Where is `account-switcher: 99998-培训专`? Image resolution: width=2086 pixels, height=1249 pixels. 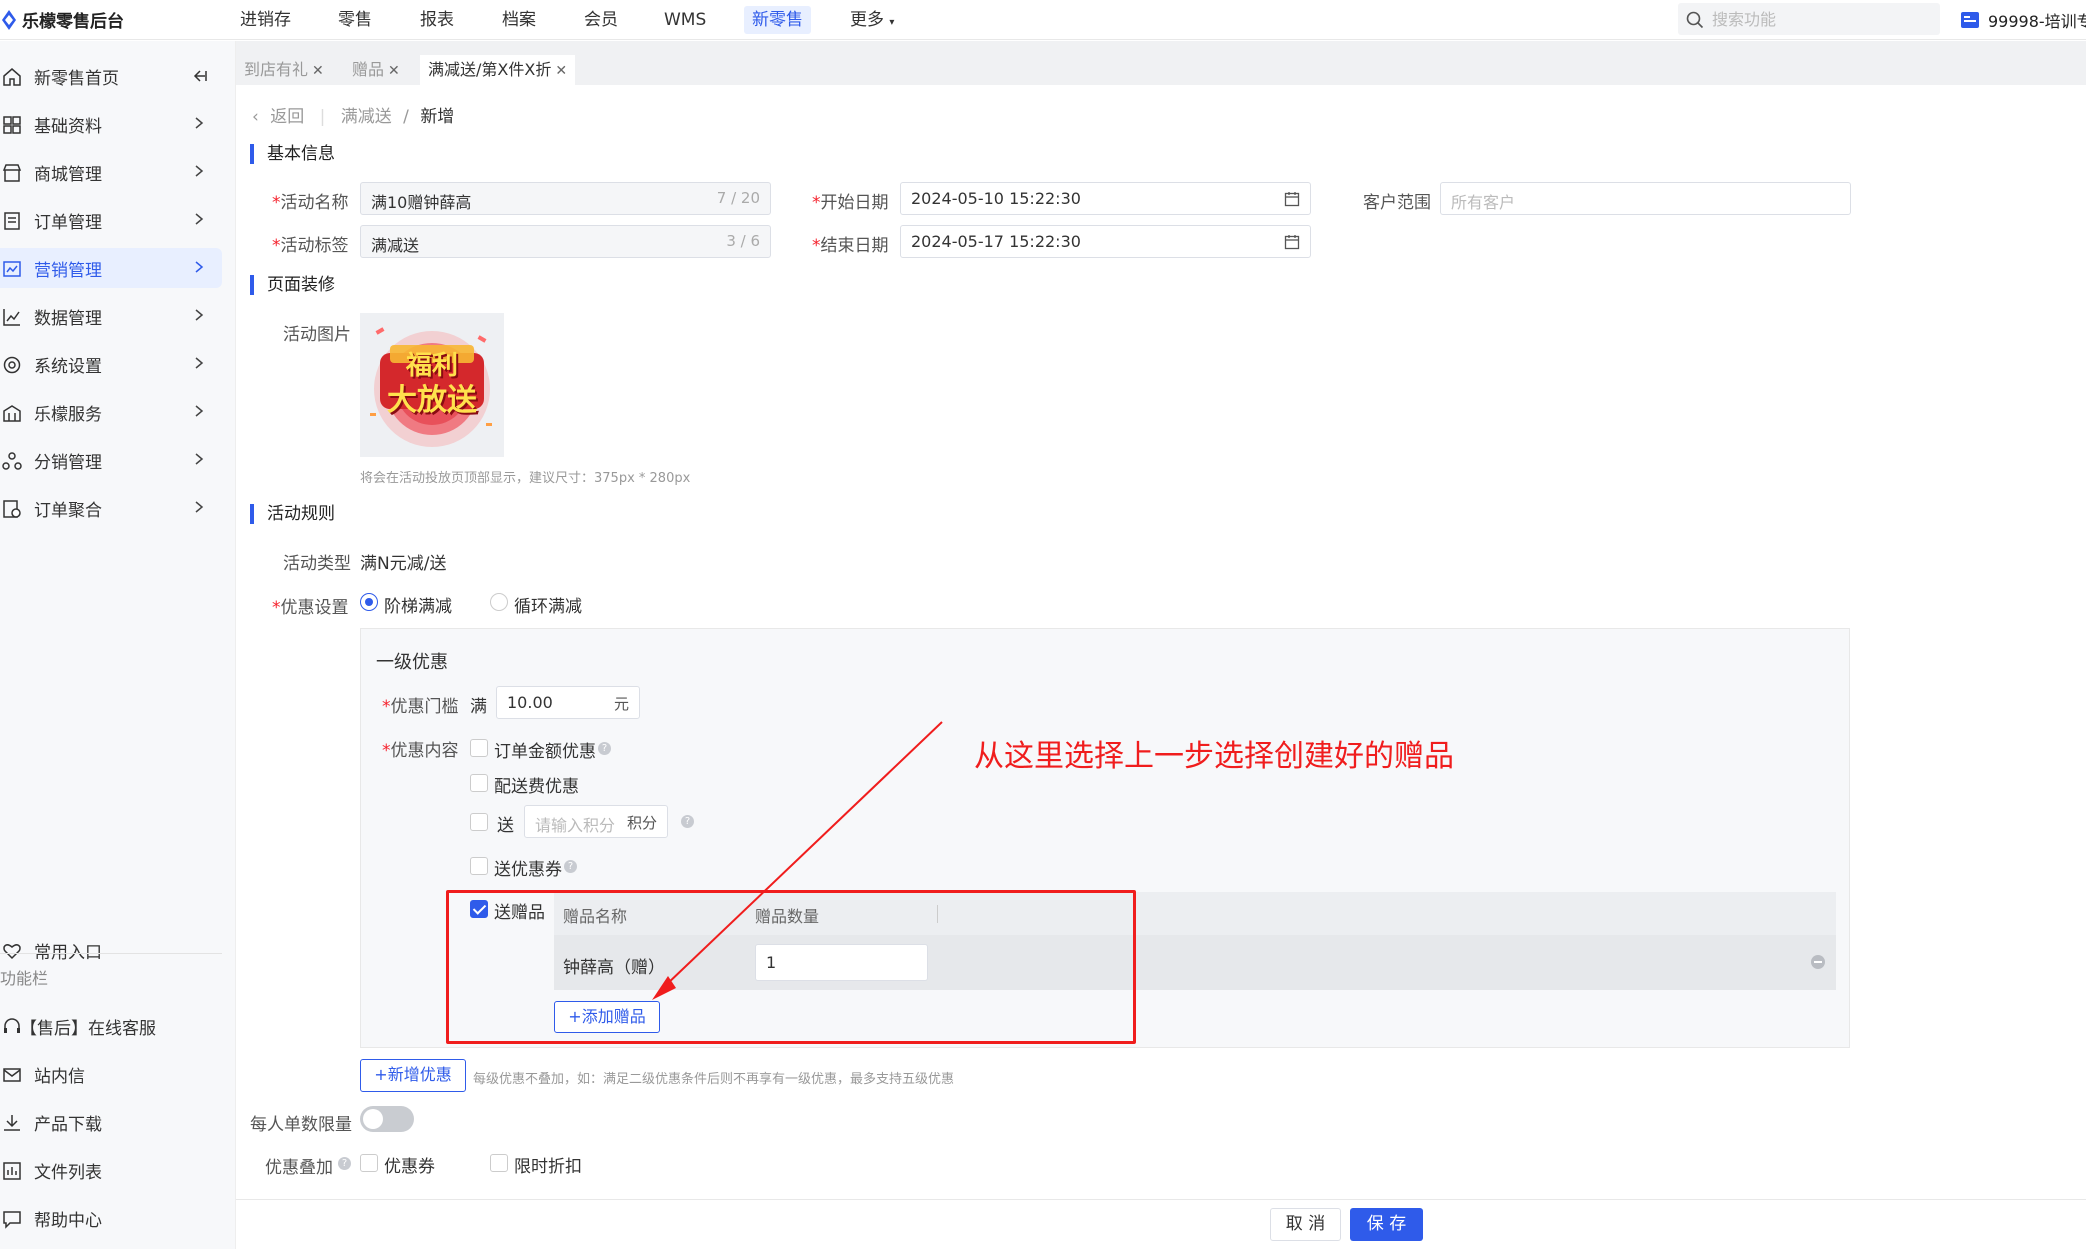
account-switcher: 99998-培训专 is located at coordinates (2023, 20).